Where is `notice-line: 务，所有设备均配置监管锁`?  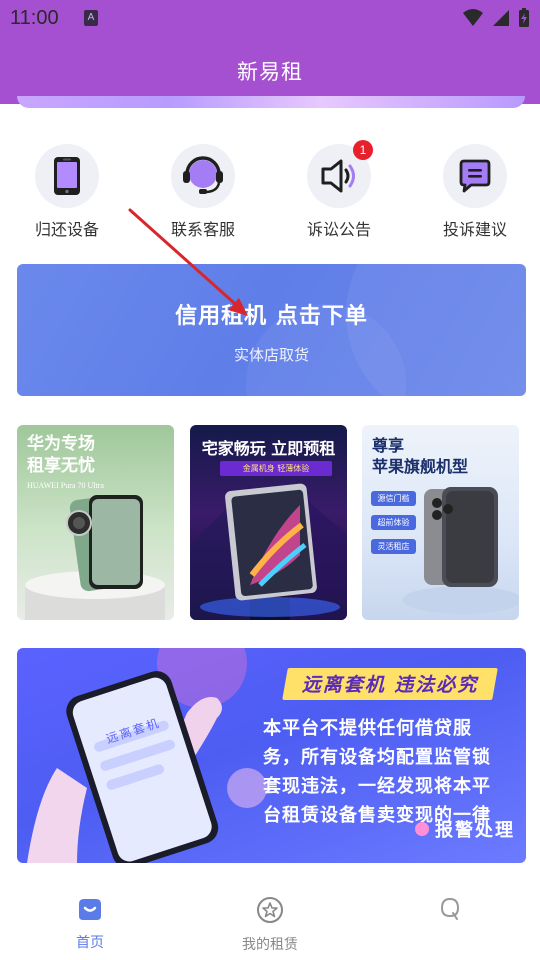 notice-line: 务，所有设备均配置监管锁 is located at coordinates (377, 757).